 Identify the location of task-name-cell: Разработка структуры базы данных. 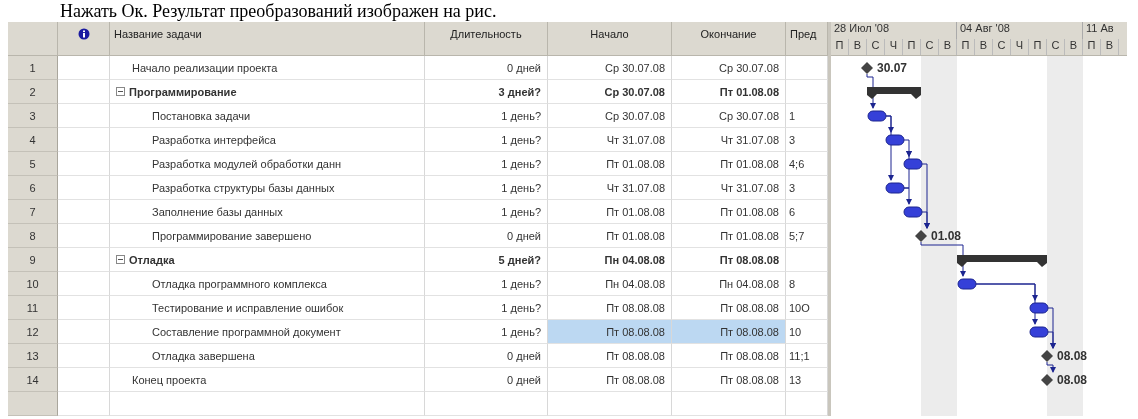
(267, 188).